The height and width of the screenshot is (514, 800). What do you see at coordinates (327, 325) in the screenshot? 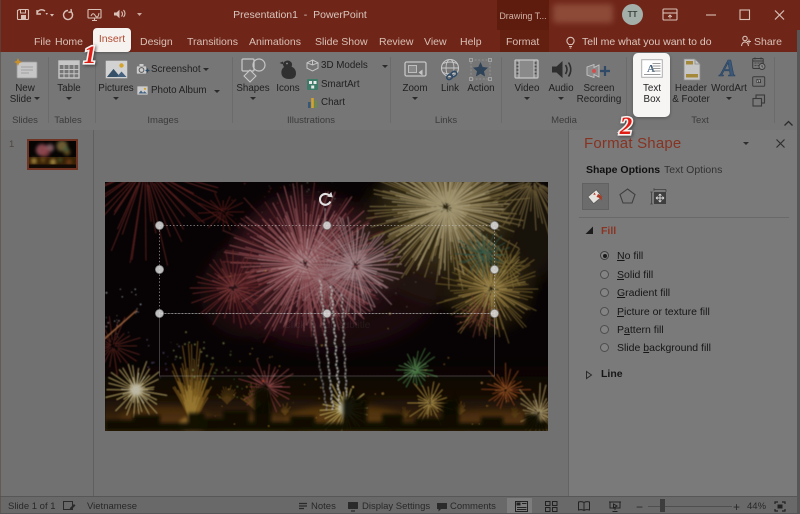
I see `svg-text: Click to add subtitle` at bounding box center [327, 325].